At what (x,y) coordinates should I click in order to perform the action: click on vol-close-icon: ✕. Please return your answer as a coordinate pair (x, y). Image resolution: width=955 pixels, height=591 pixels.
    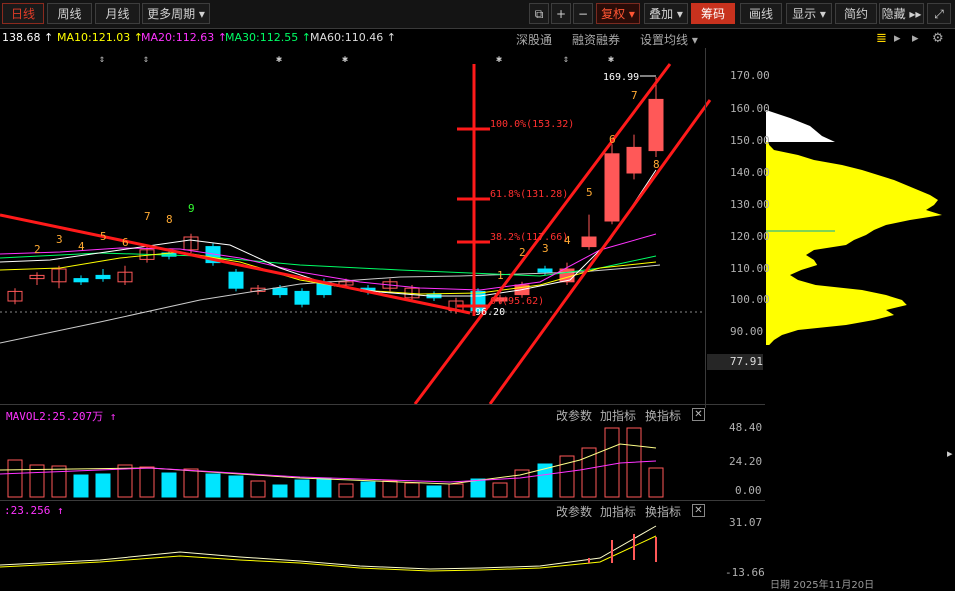
    Looking at the image, I should click on (698, 414).